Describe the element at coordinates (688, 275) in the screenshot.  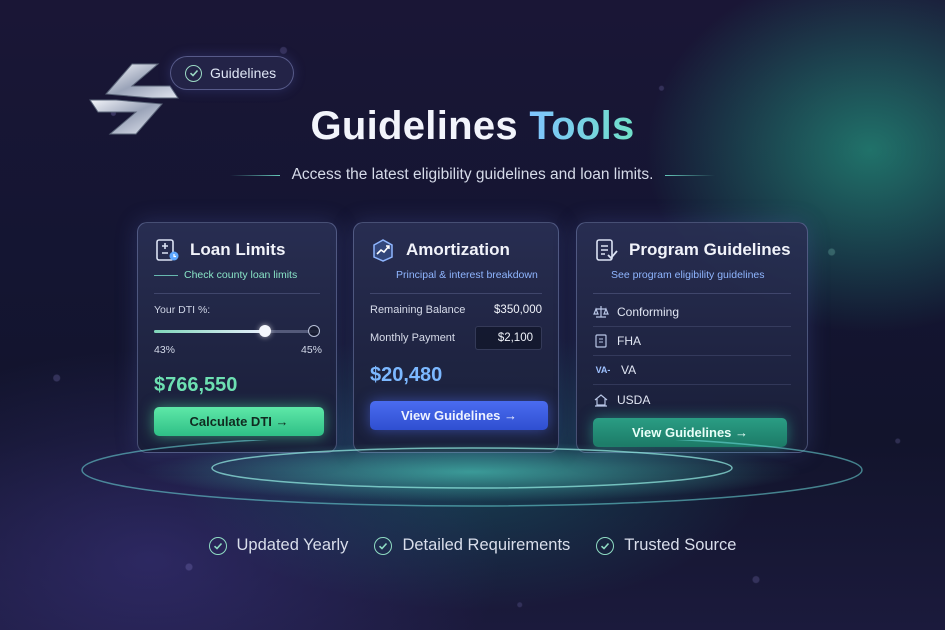
I see `card-subtitle: See program eligibility guidelines` at that location.